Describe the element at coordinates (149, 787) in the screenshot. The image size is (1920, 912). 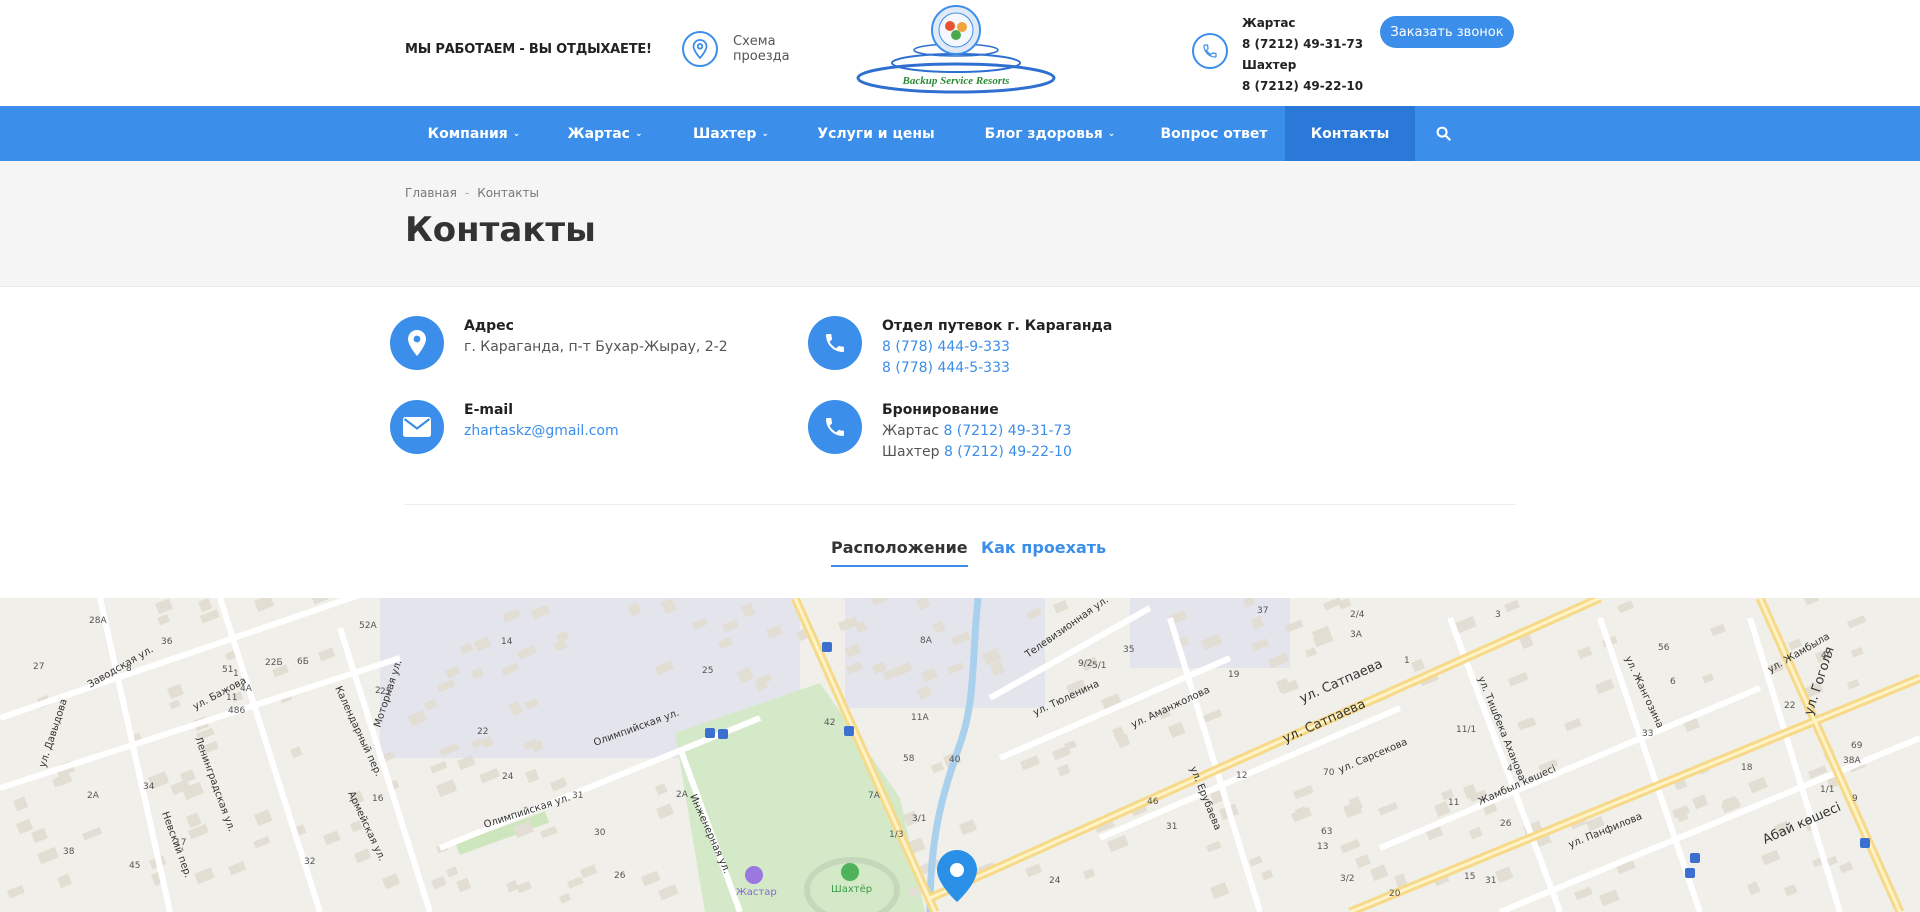
I see `map-house-number: 34` at that location.